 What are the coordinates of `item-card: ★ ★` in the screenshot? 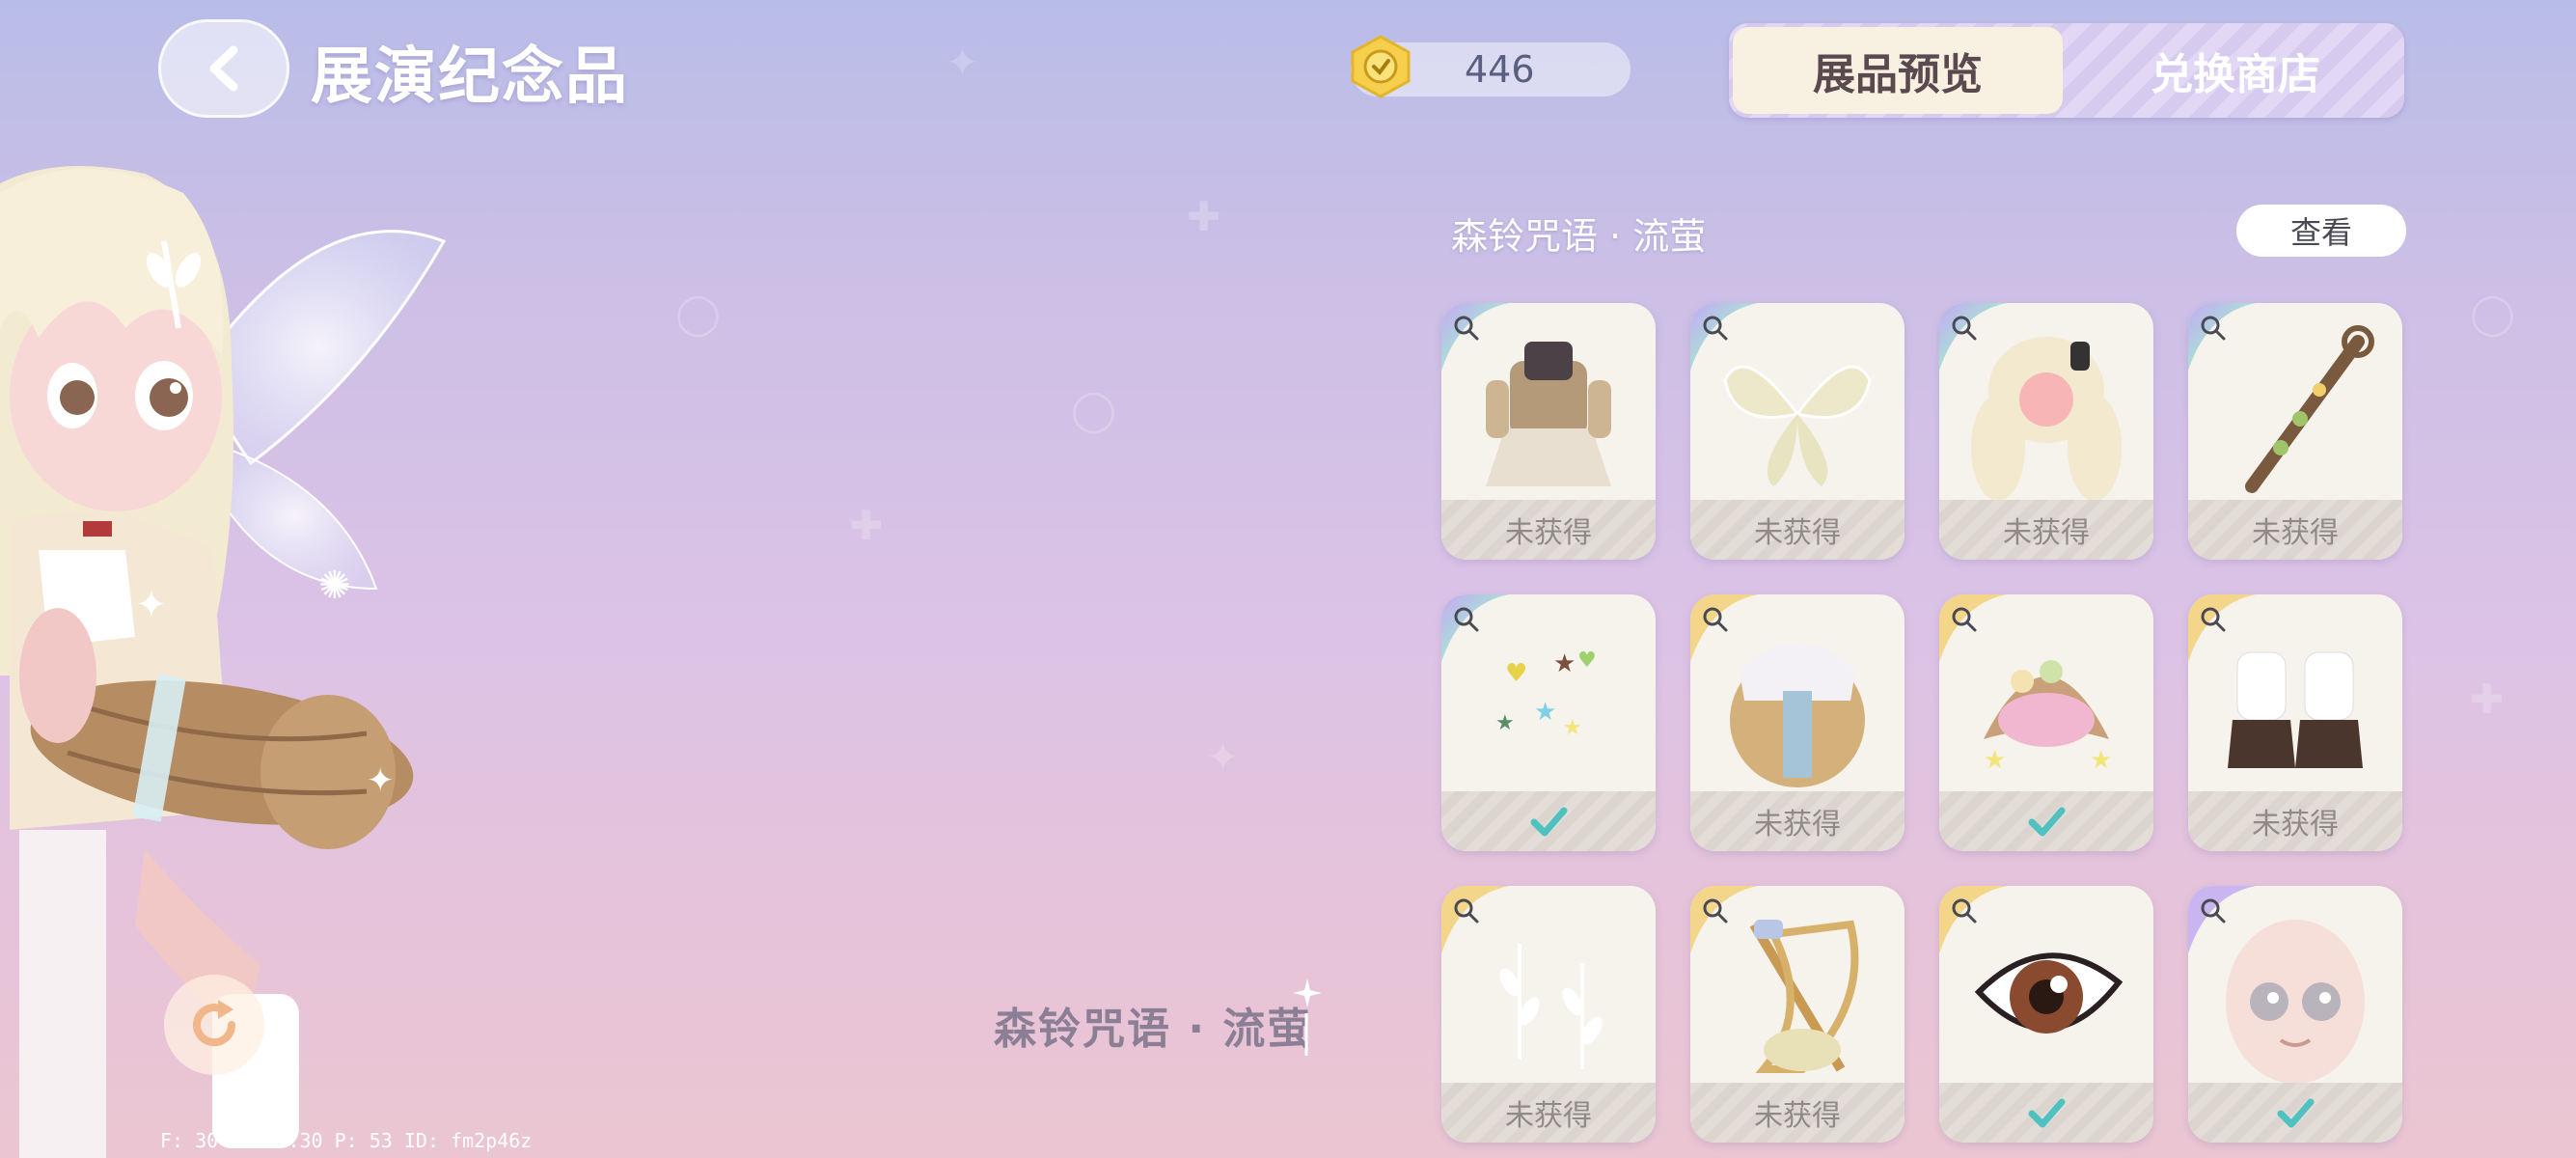 It's located at (2046, 722).